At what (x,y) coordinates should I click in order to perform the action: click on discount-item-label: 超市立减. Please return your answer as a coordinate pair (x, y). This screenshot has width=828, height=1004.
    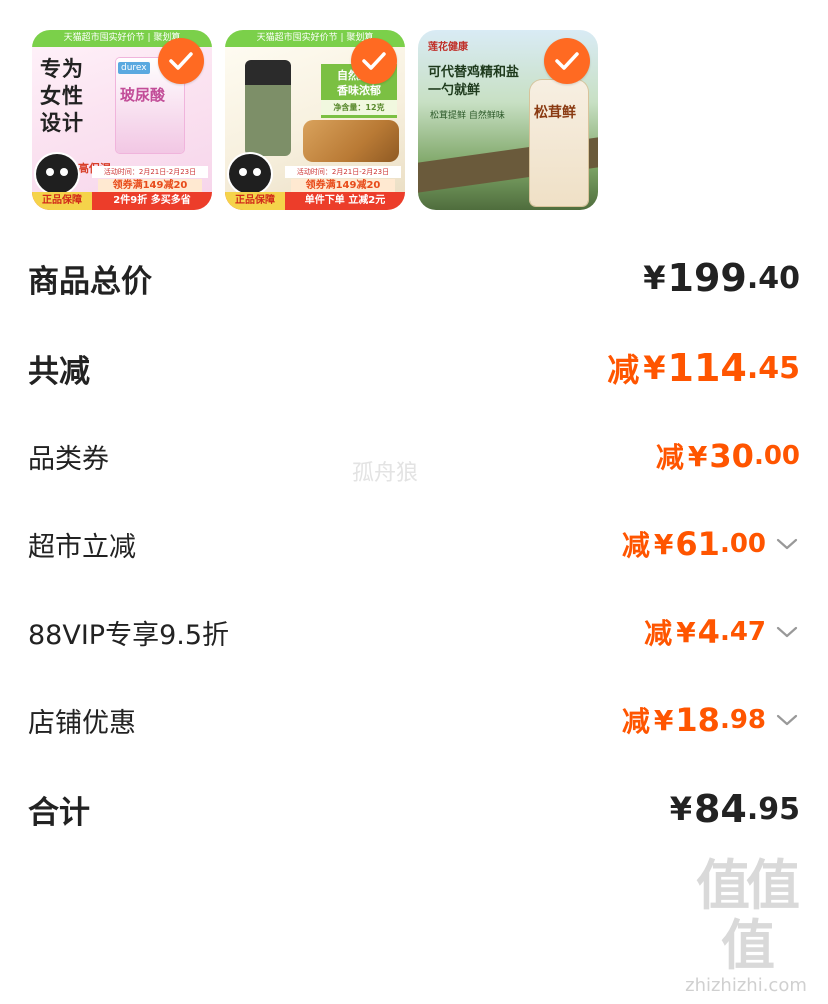
    Looking at the image, I should click on (82, 547).